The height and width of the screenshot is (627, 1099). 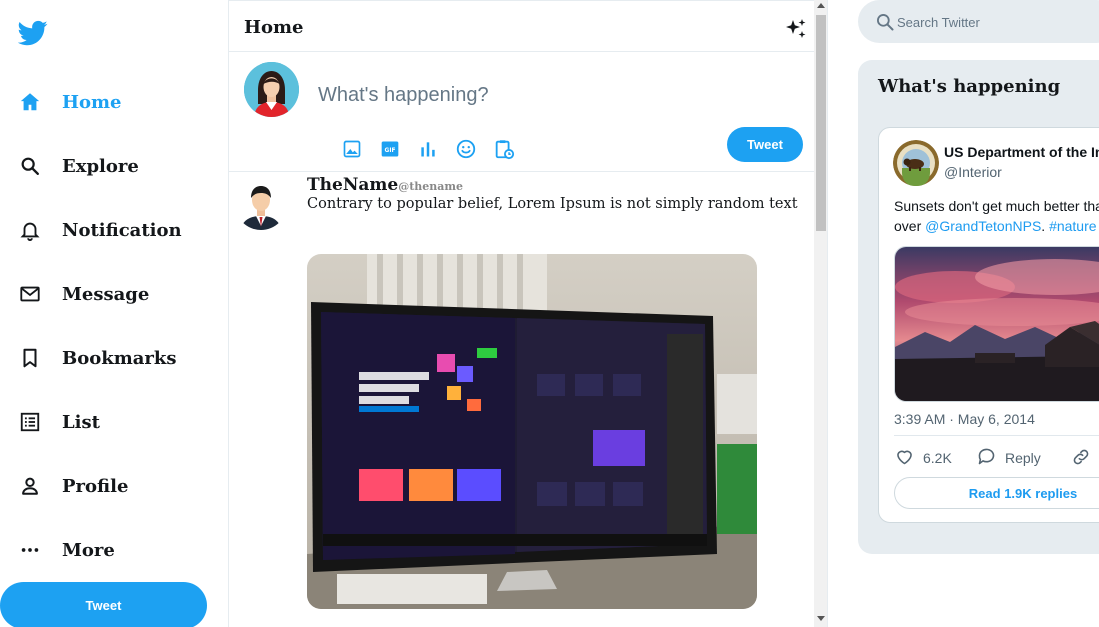 I want to click on sidebar-item-home: Home, so click(x=70, y=102).